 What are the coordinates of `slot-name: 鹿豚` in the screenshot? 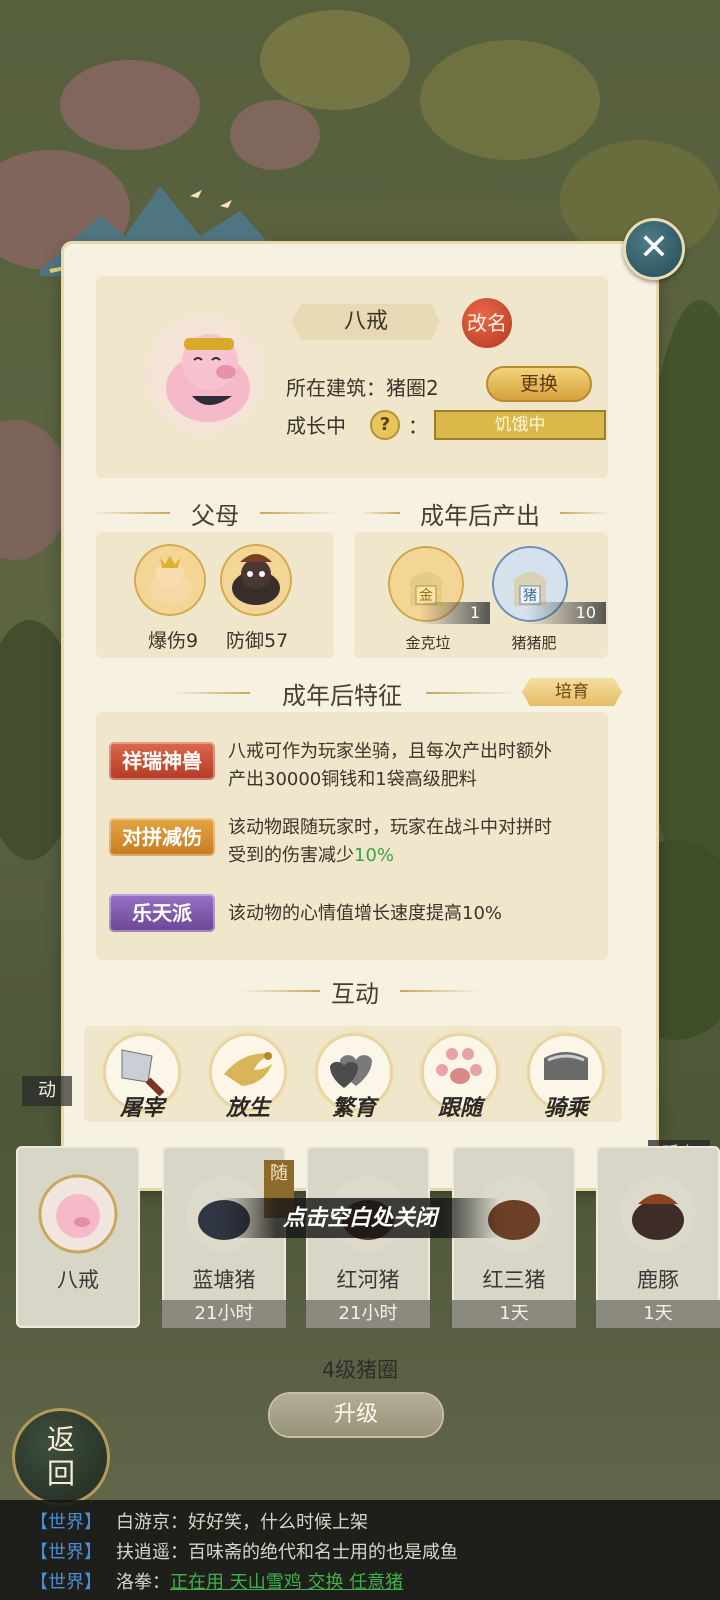 It's located at (658, 1280).